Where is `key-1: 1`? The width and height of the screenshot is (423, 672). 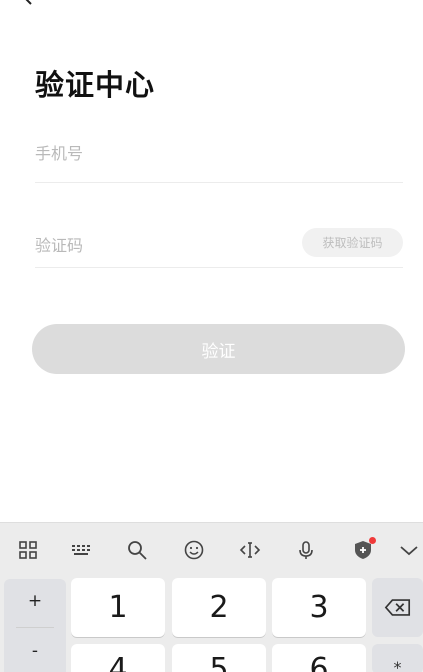
key-1: 1 is located at coordinates (118, 607).